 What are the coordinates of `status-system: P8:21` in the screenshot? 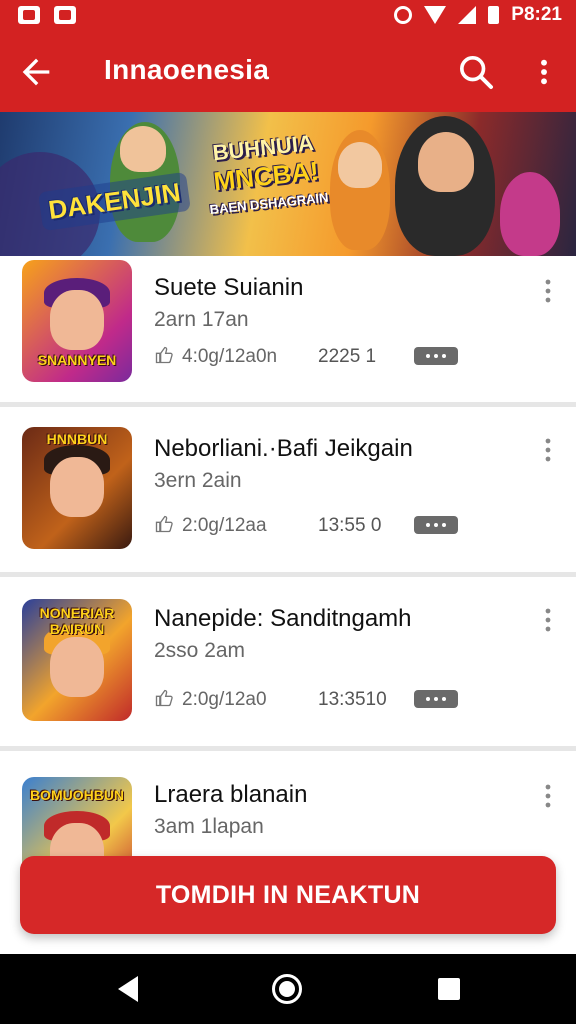 It's located at (478, 15).